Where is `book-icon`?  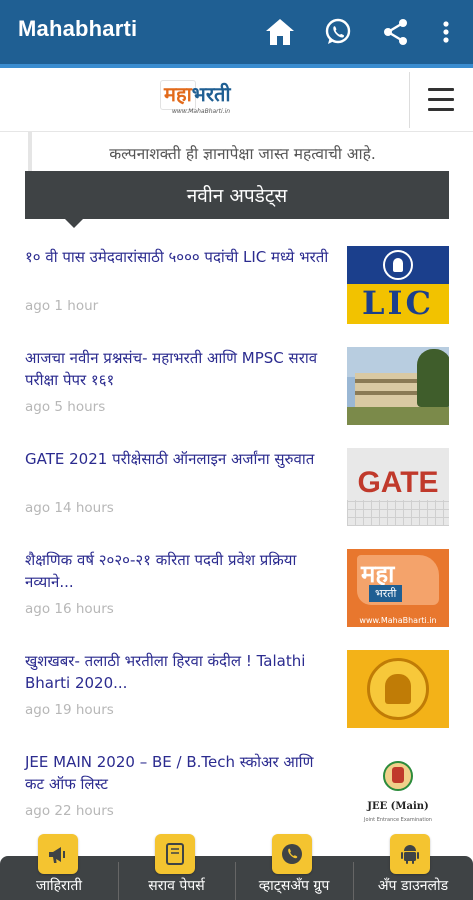 book-icon is located at coordinates (175, 854).